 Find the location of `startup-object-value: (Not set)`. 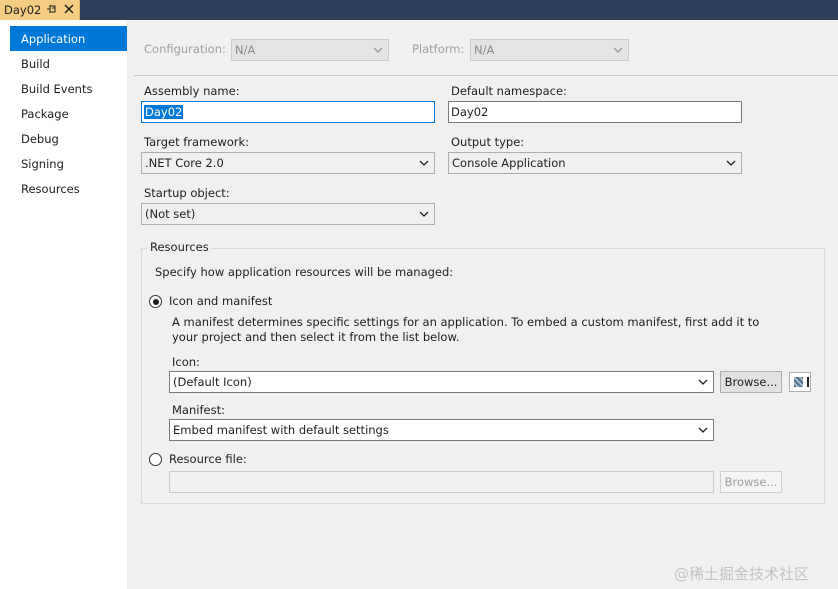

startup-object-value: (Not set) is located at coordinates (170, 214).